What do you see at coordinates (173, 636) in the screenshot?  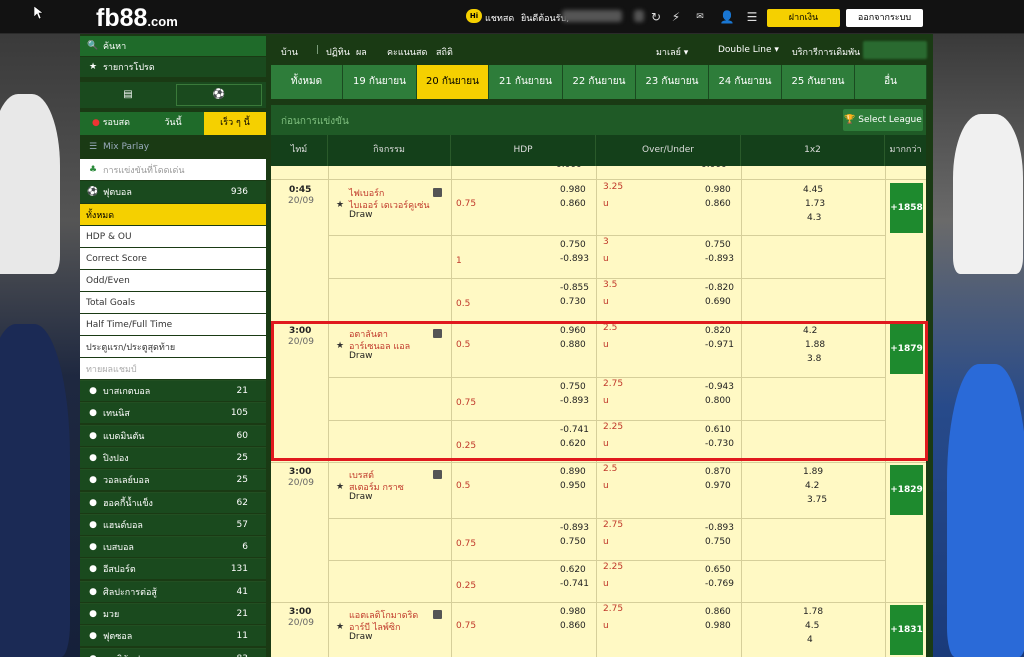 I see `sport-item-11: ● ฟุตซอล 11` at bounding box center [173, 636].